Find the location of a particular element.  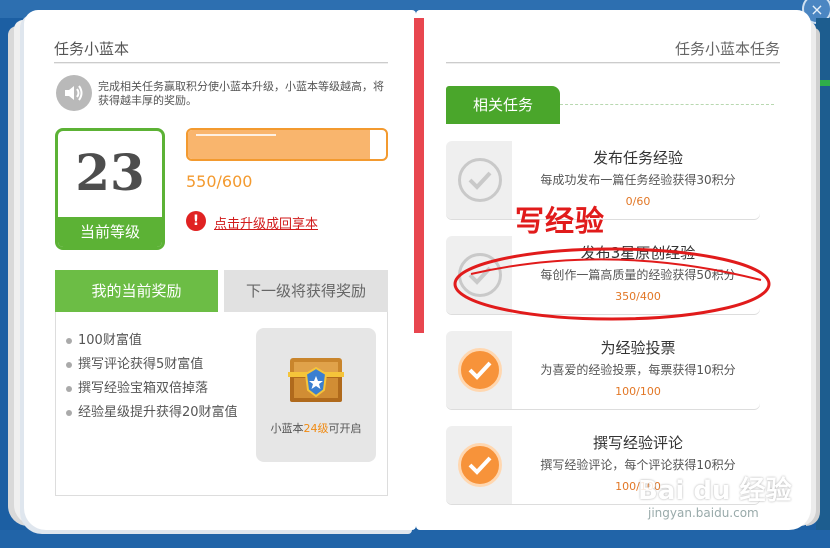

list-item: 经验星级提升获得20财富值 is located at coordinates (152, 414).